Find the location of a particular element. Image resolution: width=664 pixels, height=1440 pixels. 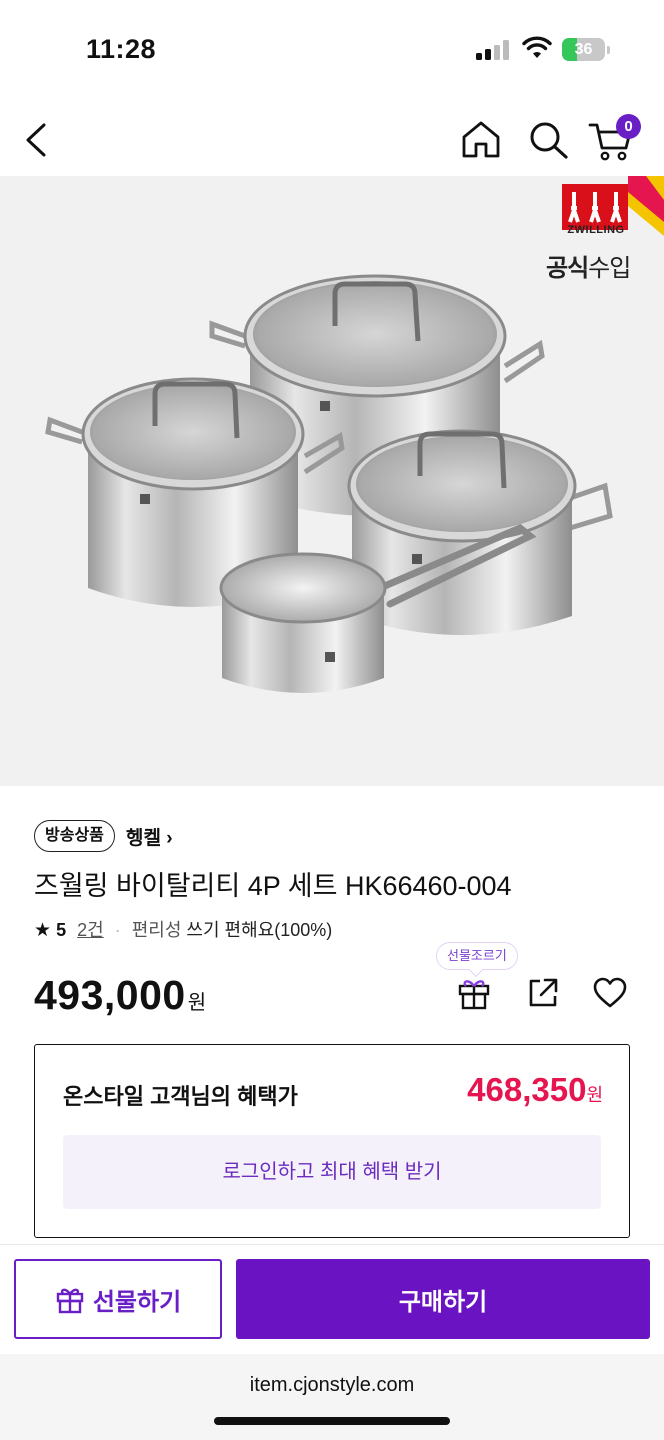

rating-summary: ★ 5 2건 · 편리성 쓰기 편해요(100%) is located at coordinates (183, 929).